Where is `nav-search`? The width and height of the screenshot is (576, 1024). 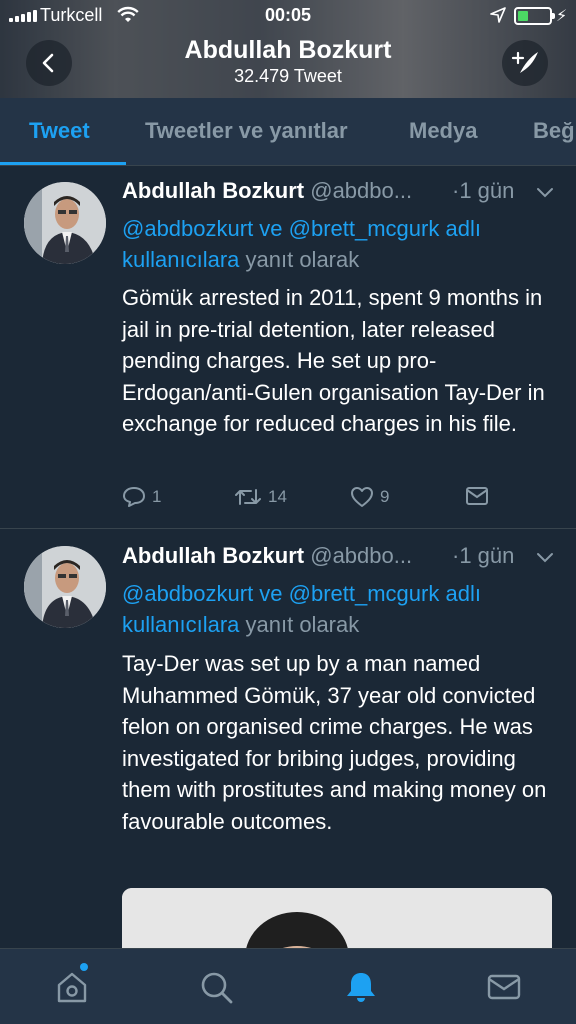 nav-search is located at coordinates (216, 987).